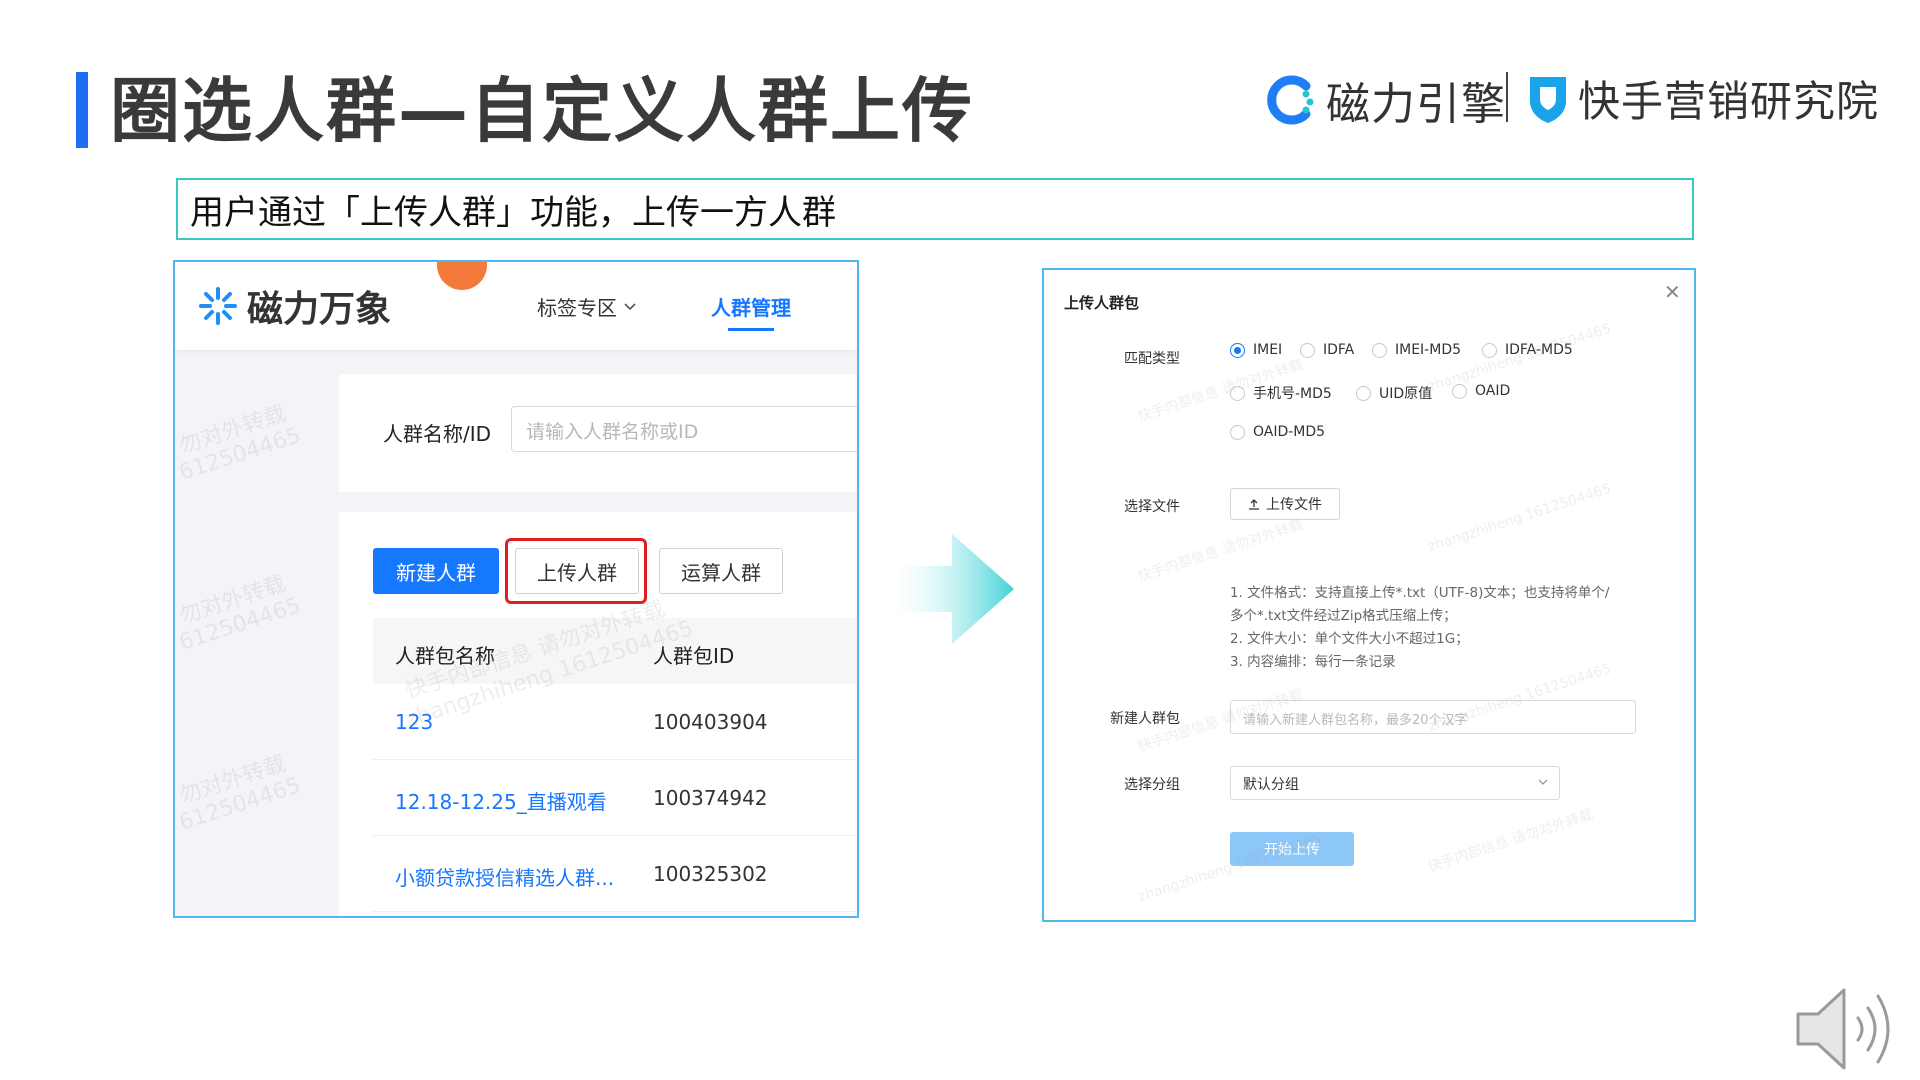  Describe the element at coordinates (710, 874) in the screenshot. I see `crowd-id: 100325302` at that location.